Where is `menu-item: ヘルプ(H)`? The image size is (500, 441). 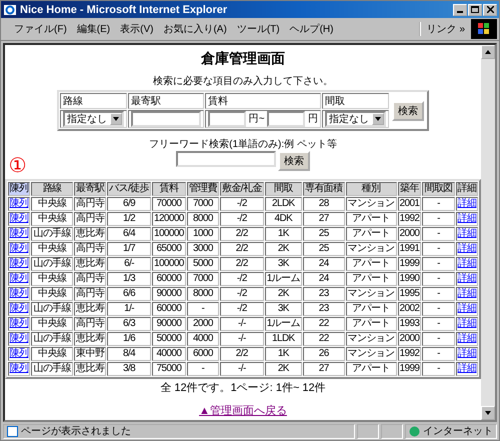 menu-item: ヘルプ(H) is located at coordinates (311, 29).